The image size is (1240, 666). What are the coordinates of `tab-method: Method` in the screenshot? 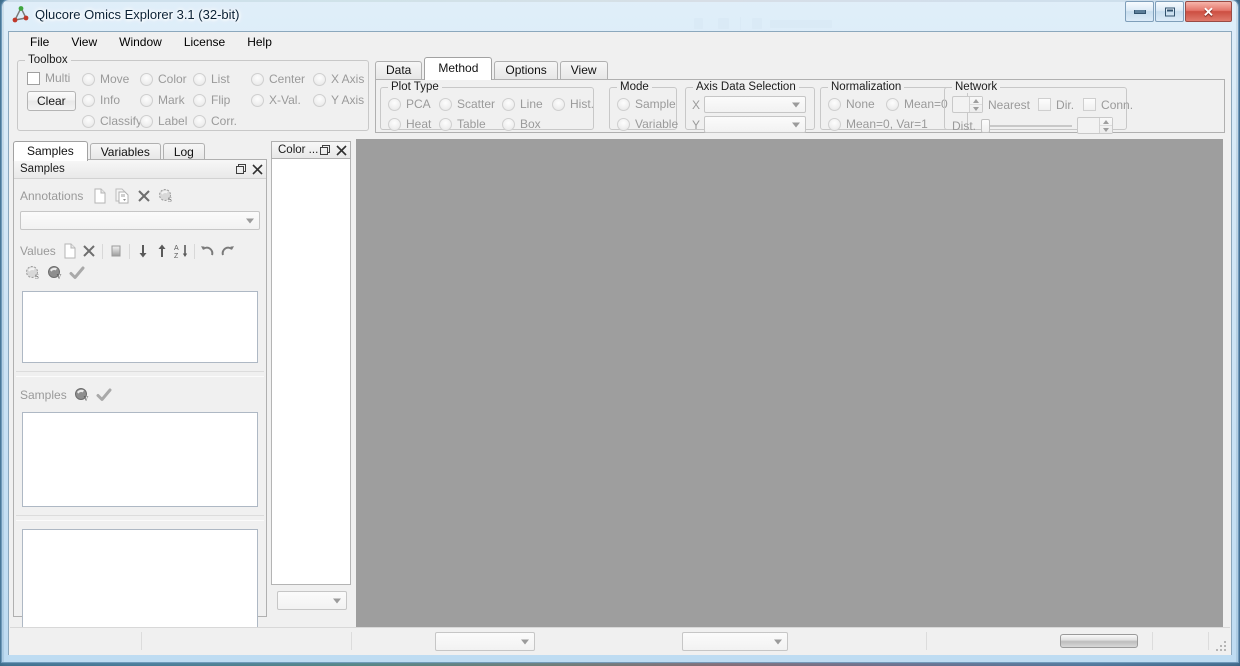 It's located at (458, 68).